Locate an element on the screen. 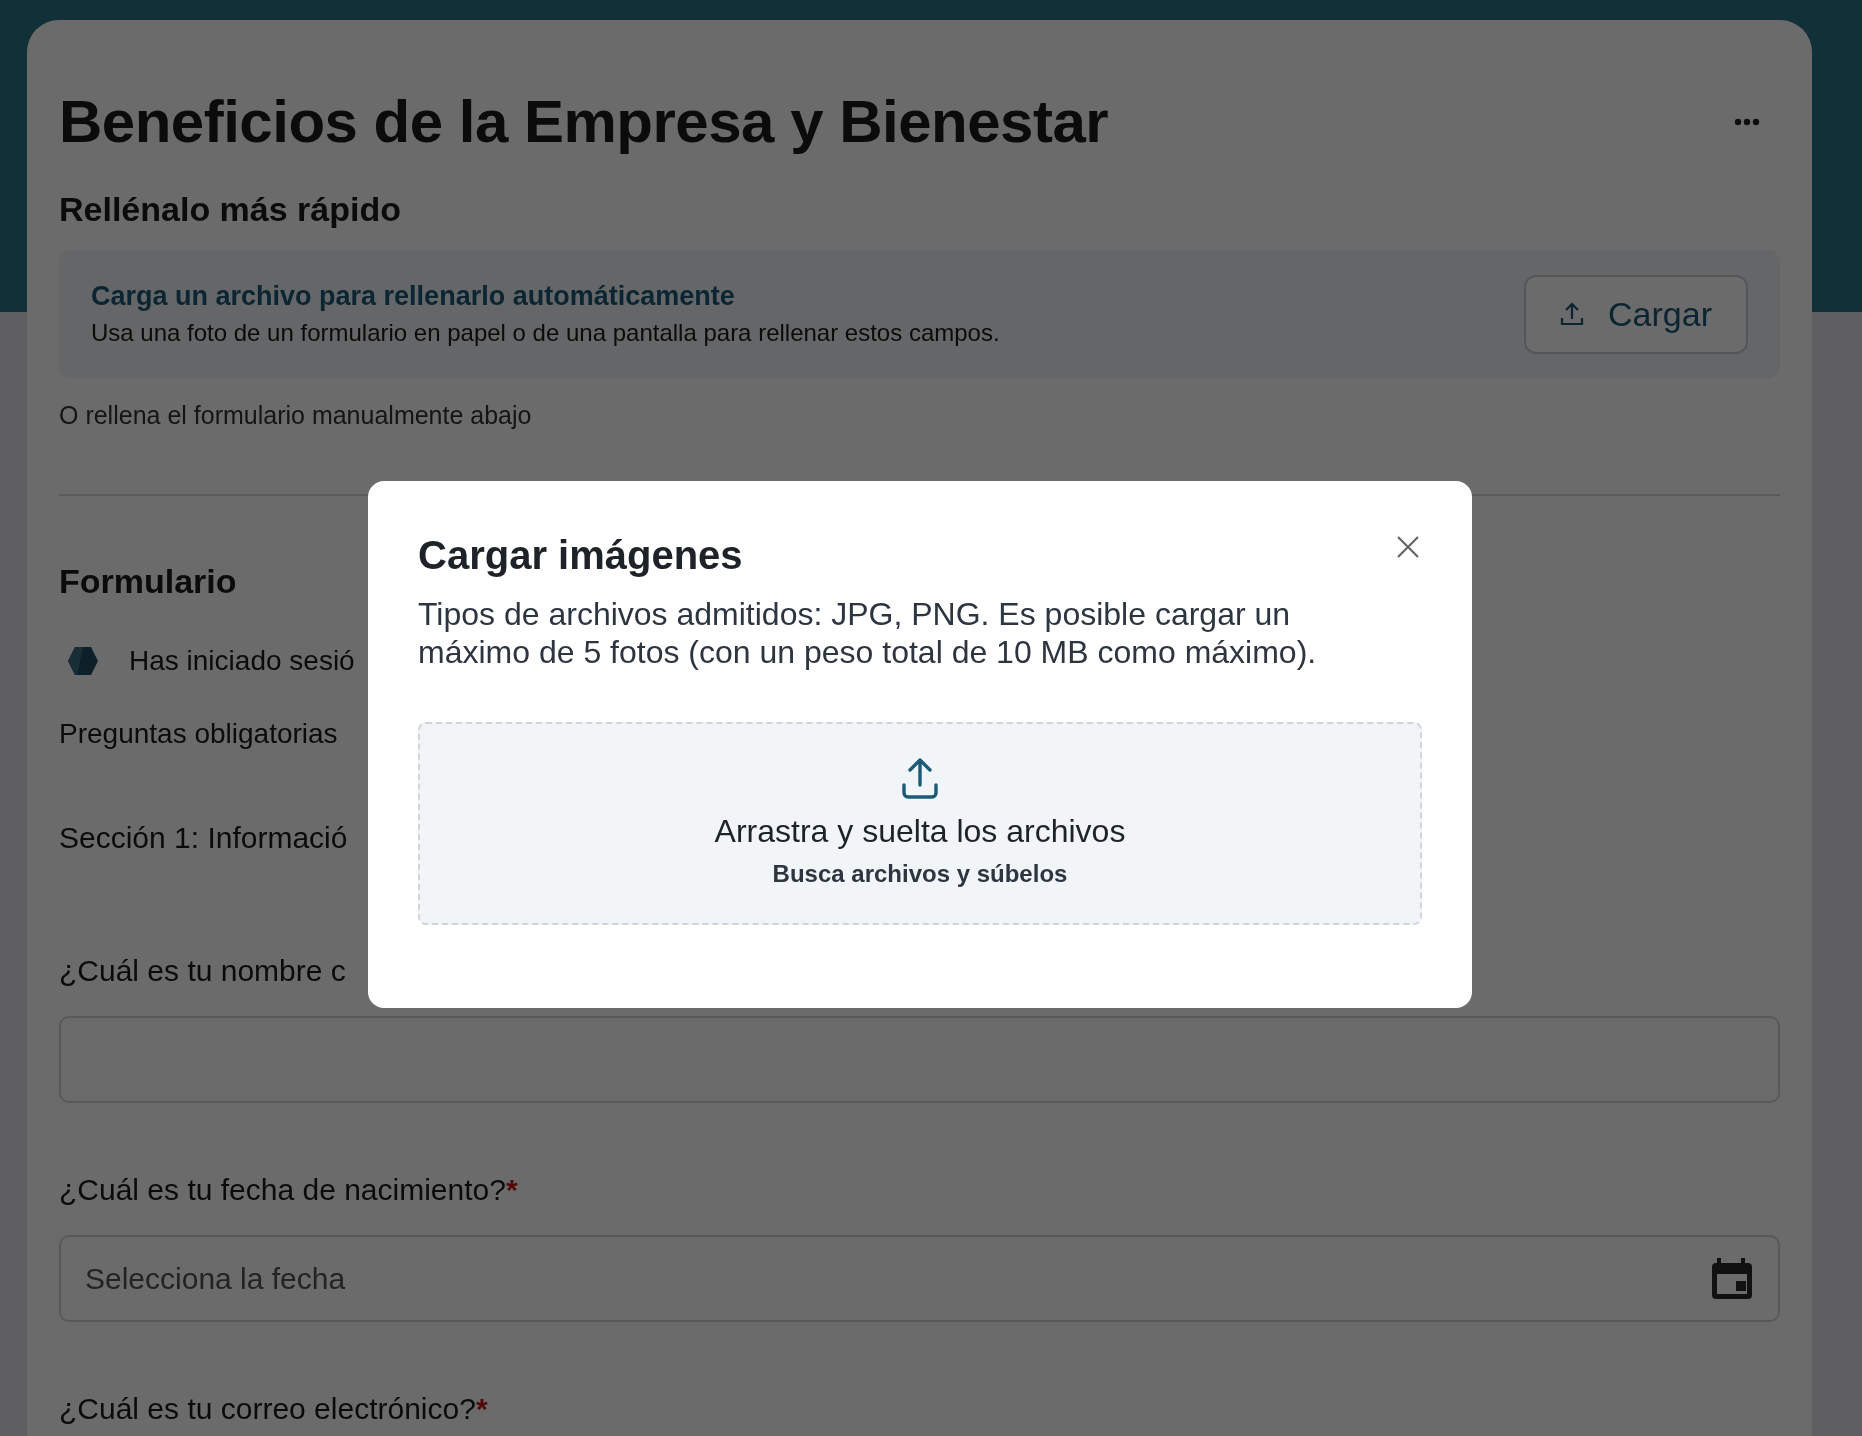  question-label: ¿Cuál es tu fecha de nacimiento?* is located at coordinates (288, 1190).